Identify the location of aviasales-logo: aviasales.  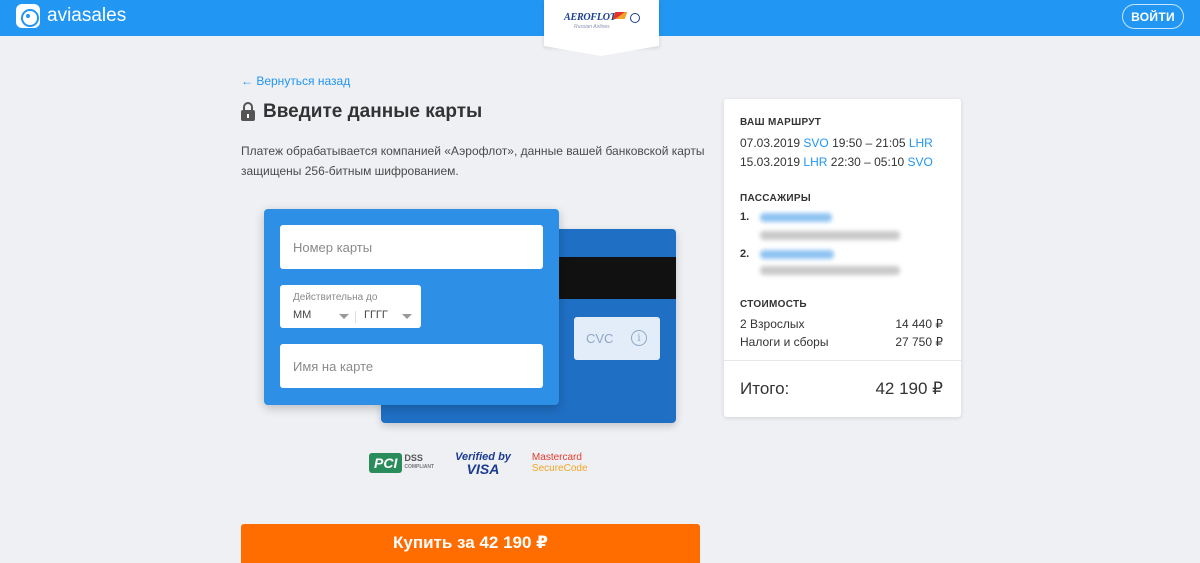
(71, 16).